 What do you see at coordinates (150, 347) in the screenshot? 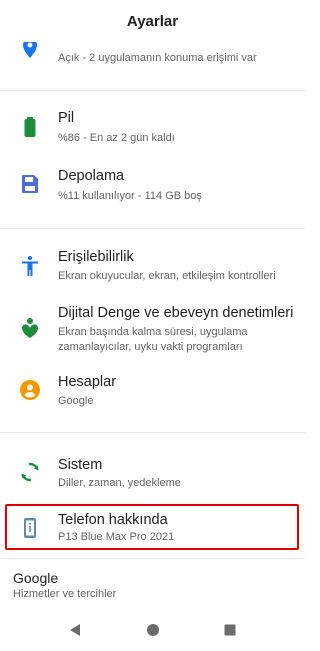
I see `settings-item-subtitle-line2: zamanlayıcılar, uyku vakti programları` at bounding box center [150, 347].